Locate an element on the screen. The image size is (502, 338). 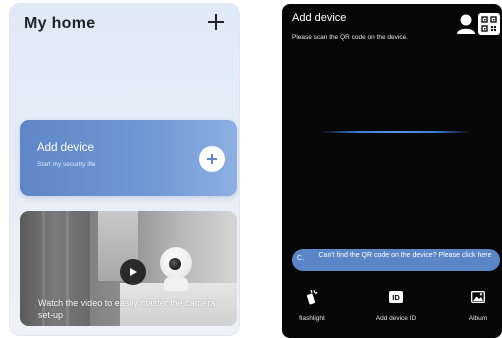
add-device-subtitle: Start my security life is located at coordinates (66, 164).